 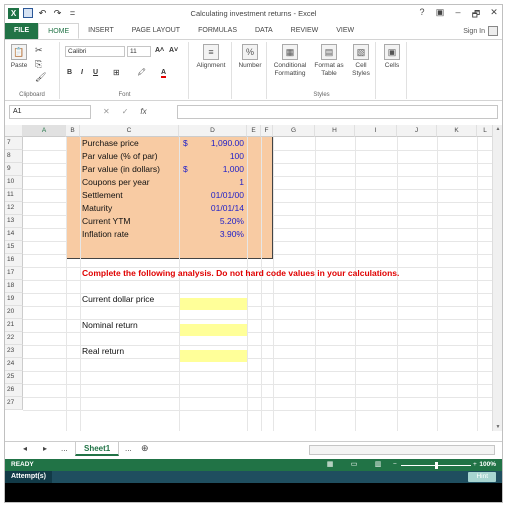 What do you see at coordinates (50, 112) in the screenshot?
I see `name-box: A1` at bounding box center [50, 112].